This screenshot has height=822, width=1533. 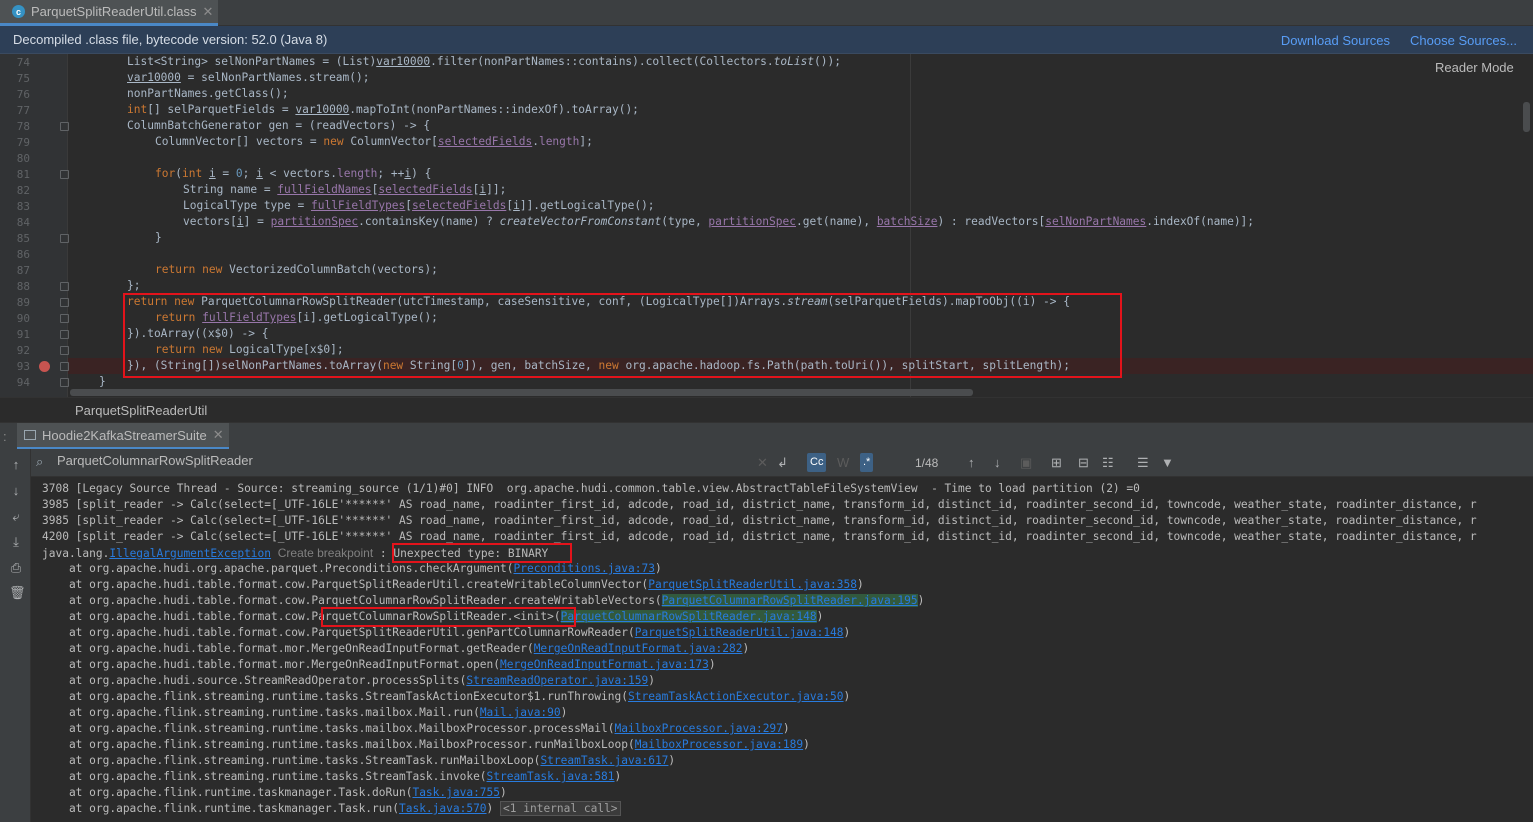 I want to click on match-case-toggle: Cc, so click(x=817, y=462).